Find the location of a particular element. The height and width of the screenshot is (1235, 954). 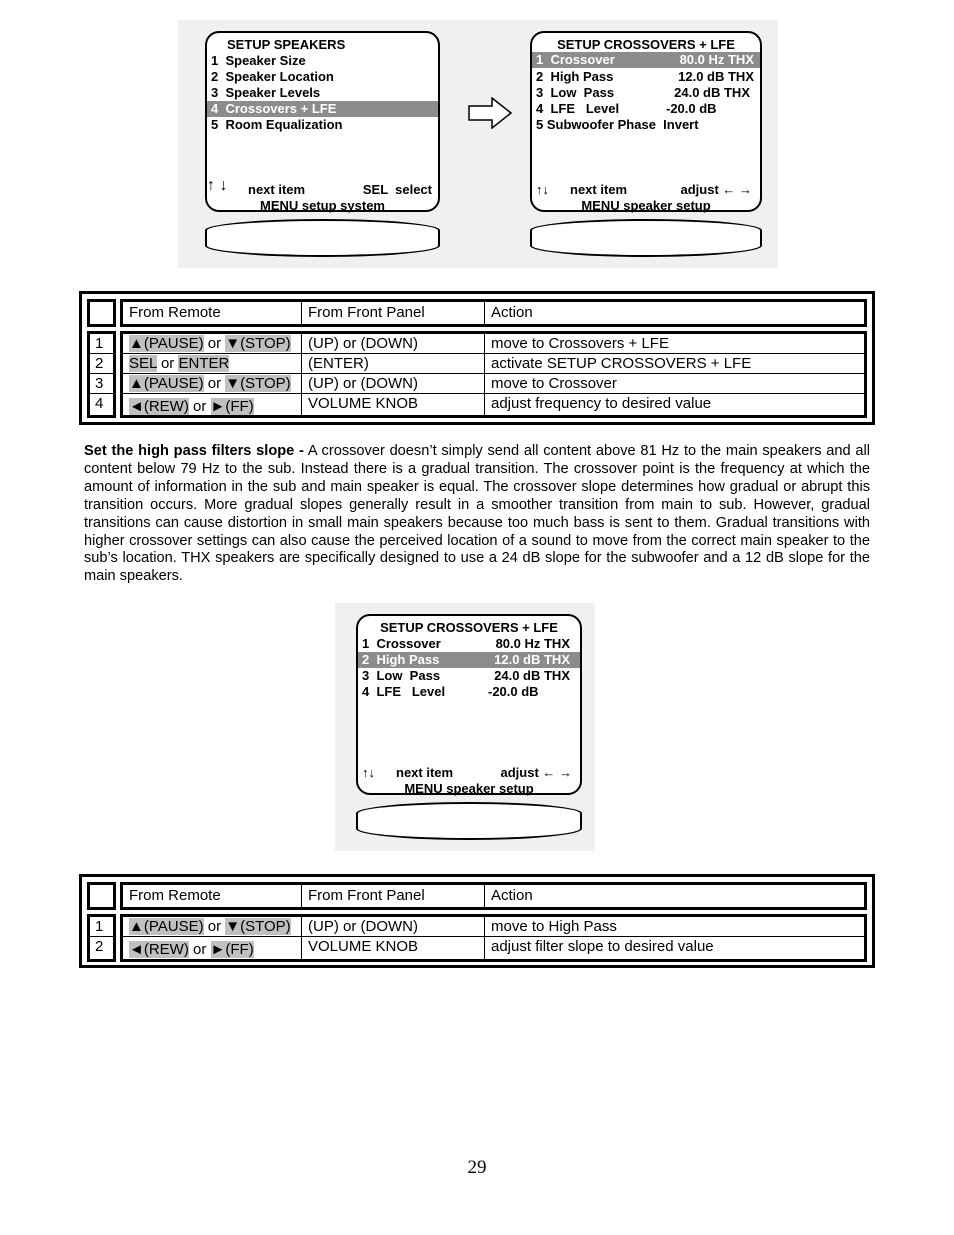

step-number-column: 1 2 is located at coordinates (101, 938).